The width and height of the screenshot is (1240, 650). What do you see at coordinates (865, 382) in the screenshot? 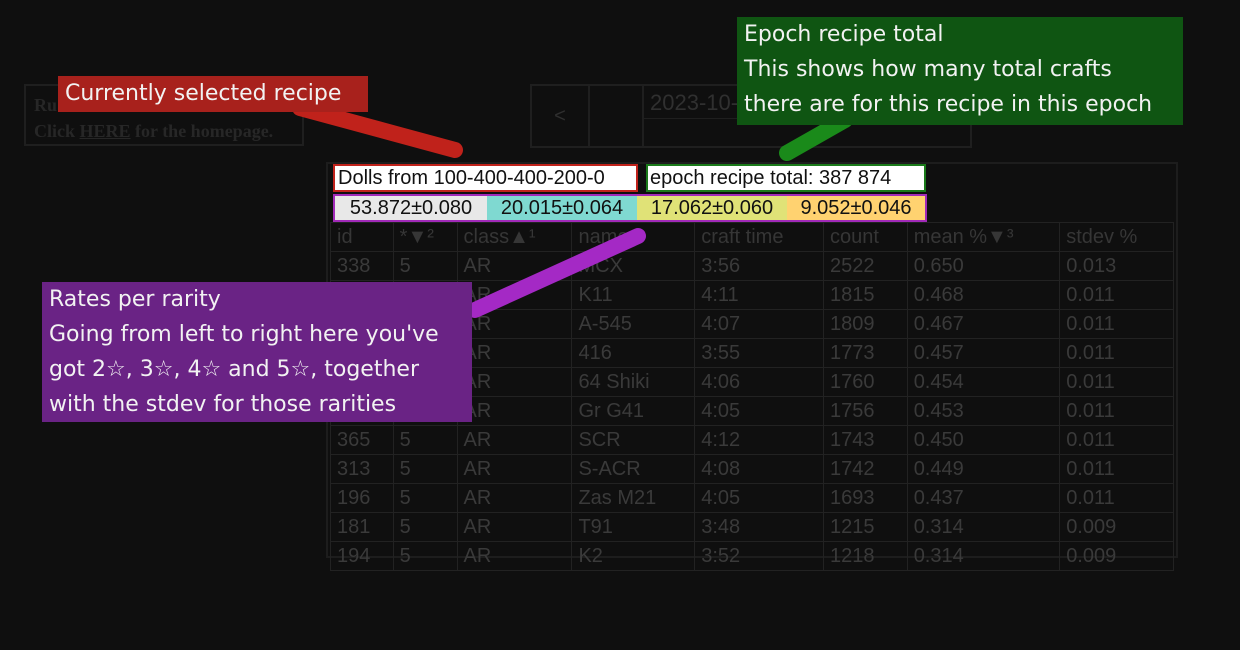
I see `cell-count: 1760` at bounding box center [865, 382].